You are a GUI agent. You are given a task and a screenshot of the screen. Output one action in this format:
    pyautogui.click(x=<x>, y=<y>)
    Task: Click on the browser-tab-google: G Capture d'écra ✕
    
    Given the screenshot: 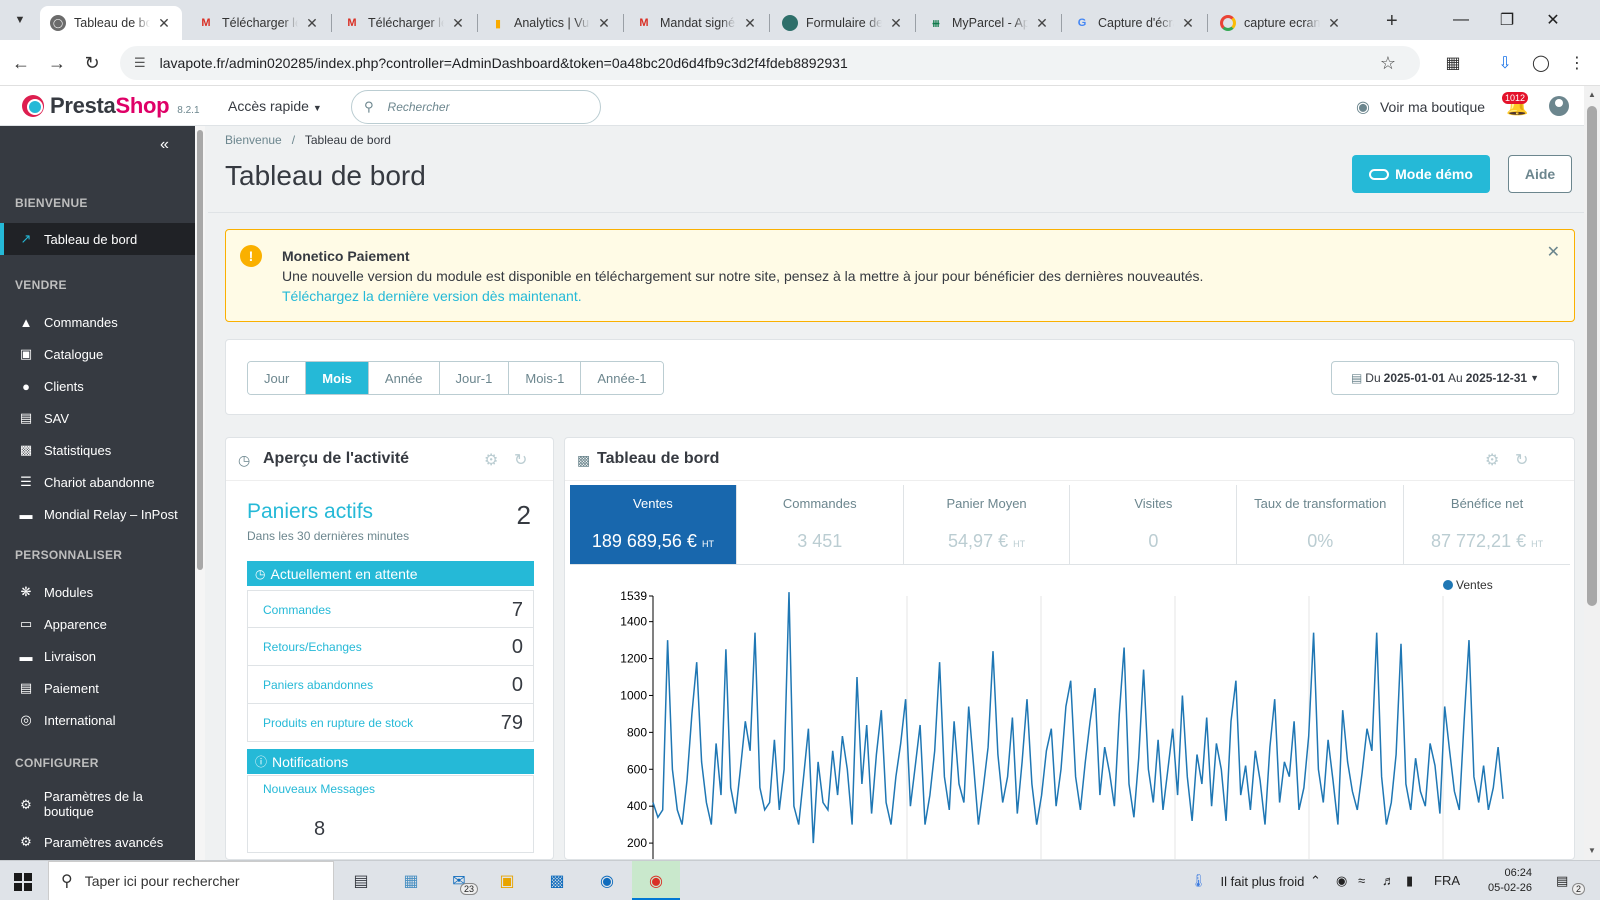 What is the action you would take?
    pyautogui.click(x=1135, y=23)
    